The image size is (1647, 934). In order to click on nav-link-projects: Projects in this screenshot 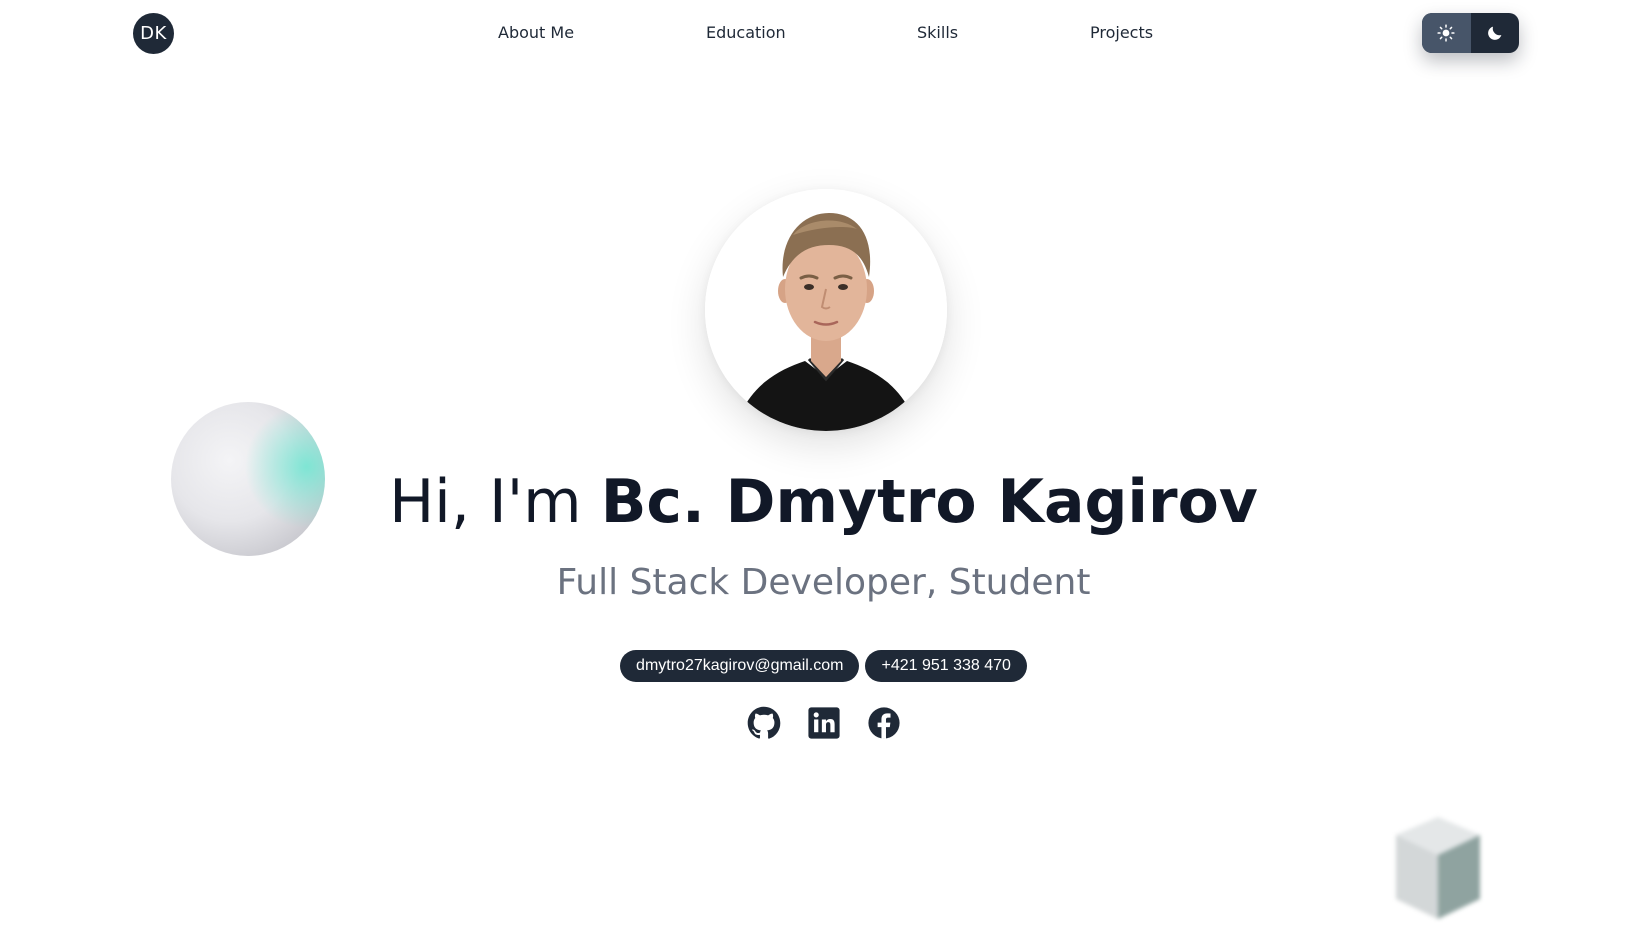, I will do `click(1121, 33)`.